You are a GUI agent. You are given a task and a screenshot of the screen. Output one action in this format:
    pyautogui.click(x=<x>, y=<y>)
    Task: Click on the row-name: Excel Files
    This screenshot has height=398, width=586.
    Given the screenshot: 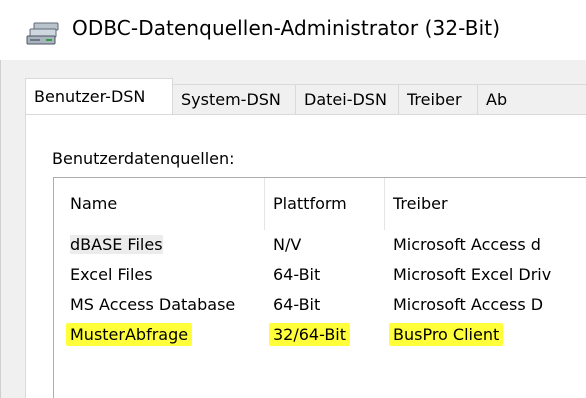 What is the action you would take?
    pyautogui.click(x=111, y=274)
    